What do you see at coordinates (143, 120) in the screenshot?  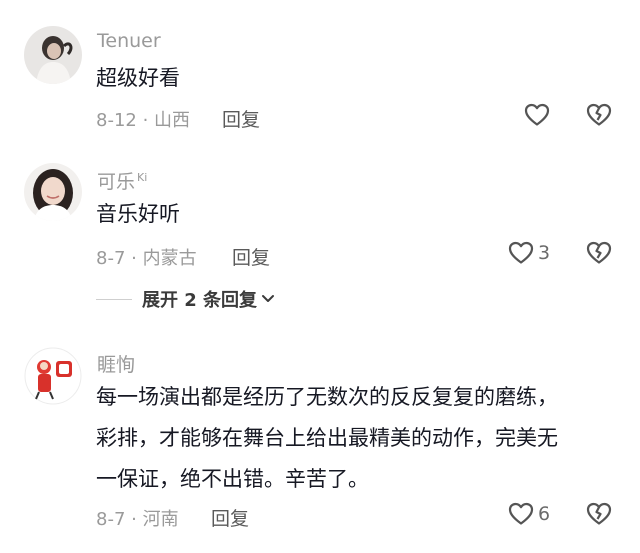 I see `comment-meta: 8-12 · 山西` at bounding box center [143, 120].